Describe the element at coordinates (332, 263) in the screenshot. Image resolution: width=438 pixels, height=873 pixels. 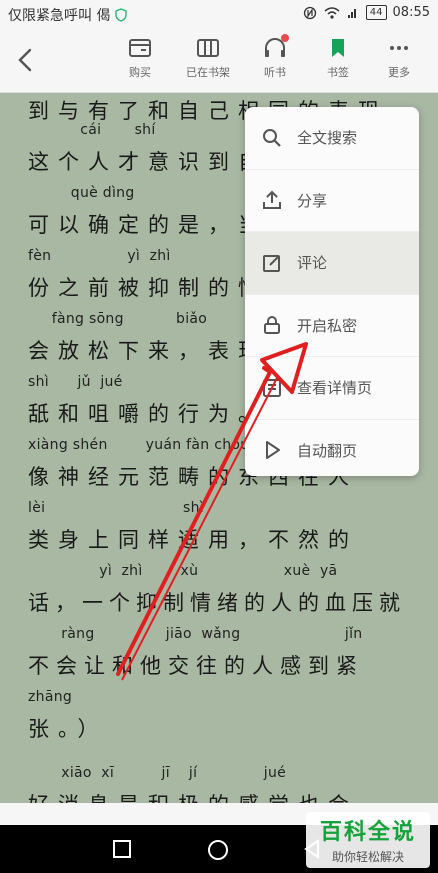
I see `menu-item-comment: 评论` at that location.